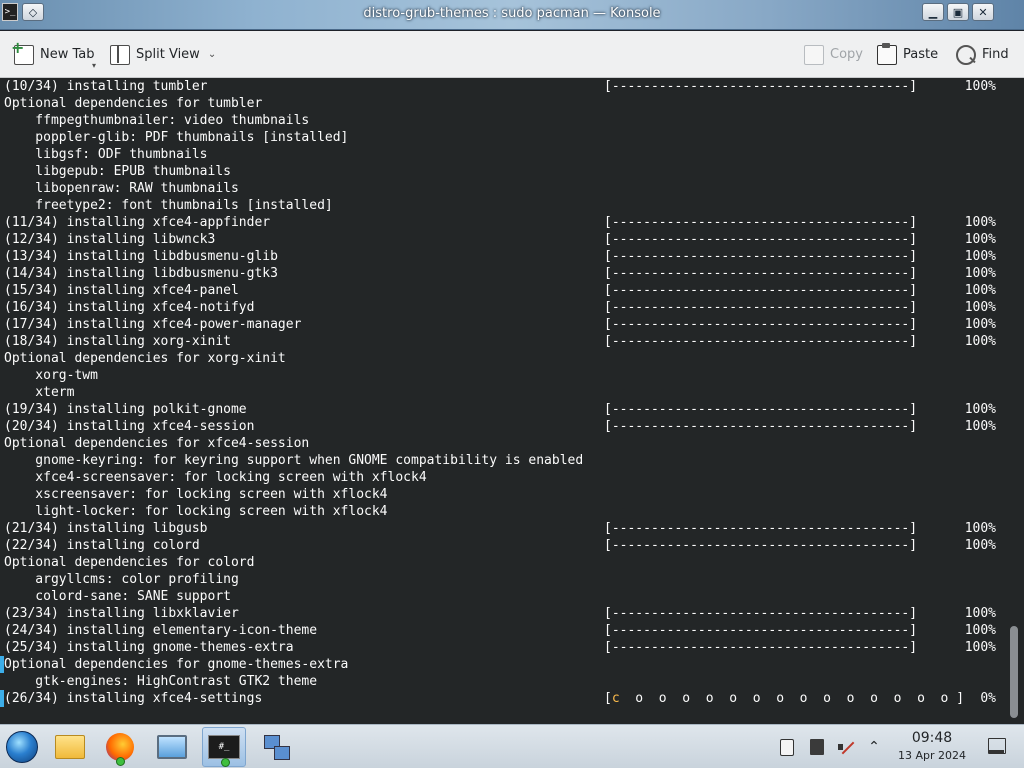 The image size is (1024, 768). I want to click on terminal-line: argyllcms: color profiling, so click(506, 579).